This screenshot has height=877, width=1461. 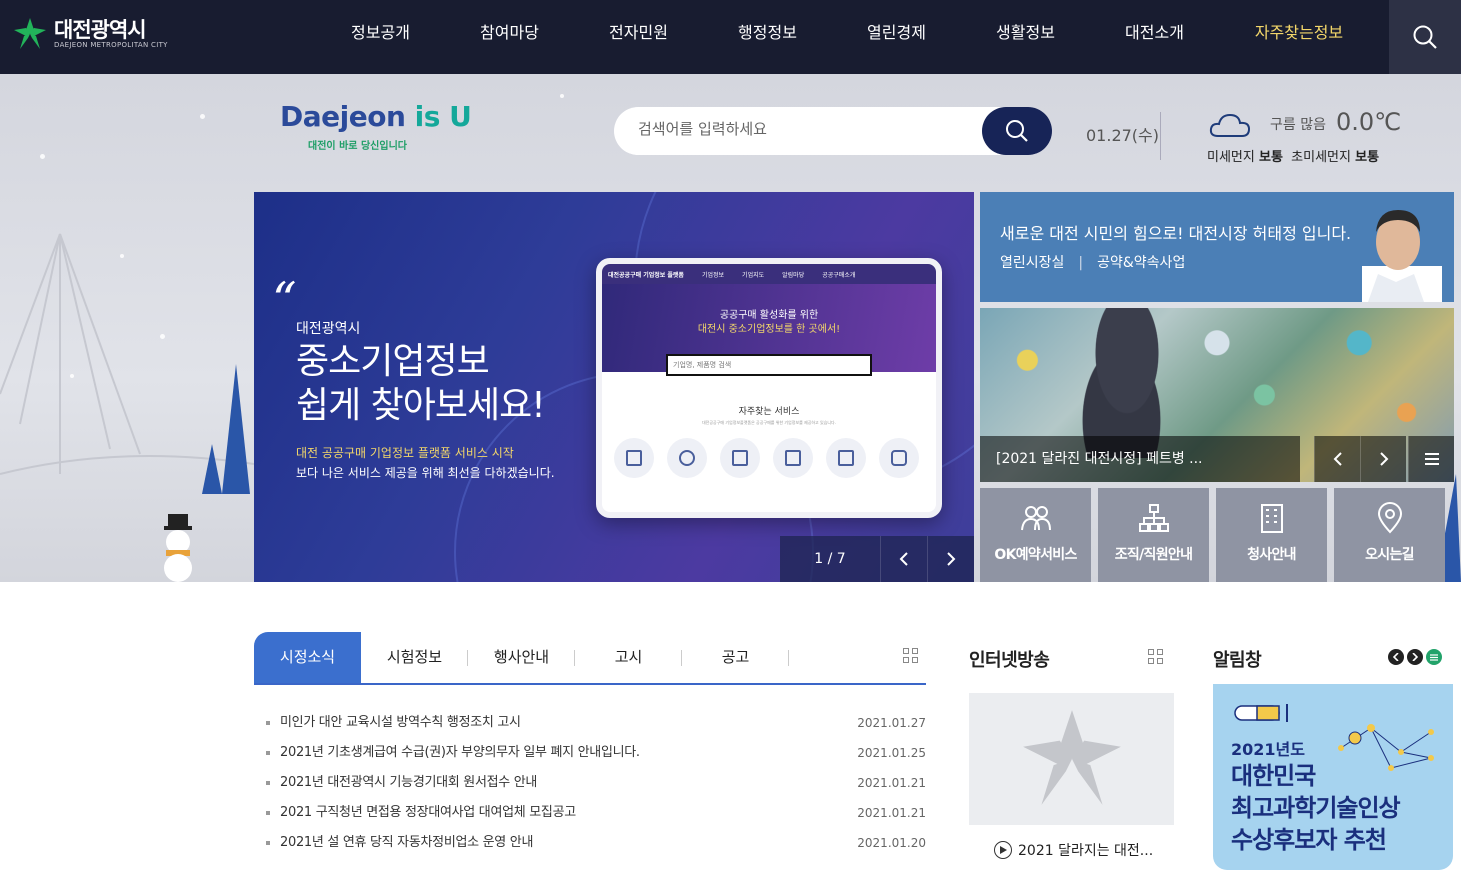 What do you see at coordinates (1268, 749) in the screenshot?
I see `notice-year: 2021년도` at bounding box center [1268, 749].